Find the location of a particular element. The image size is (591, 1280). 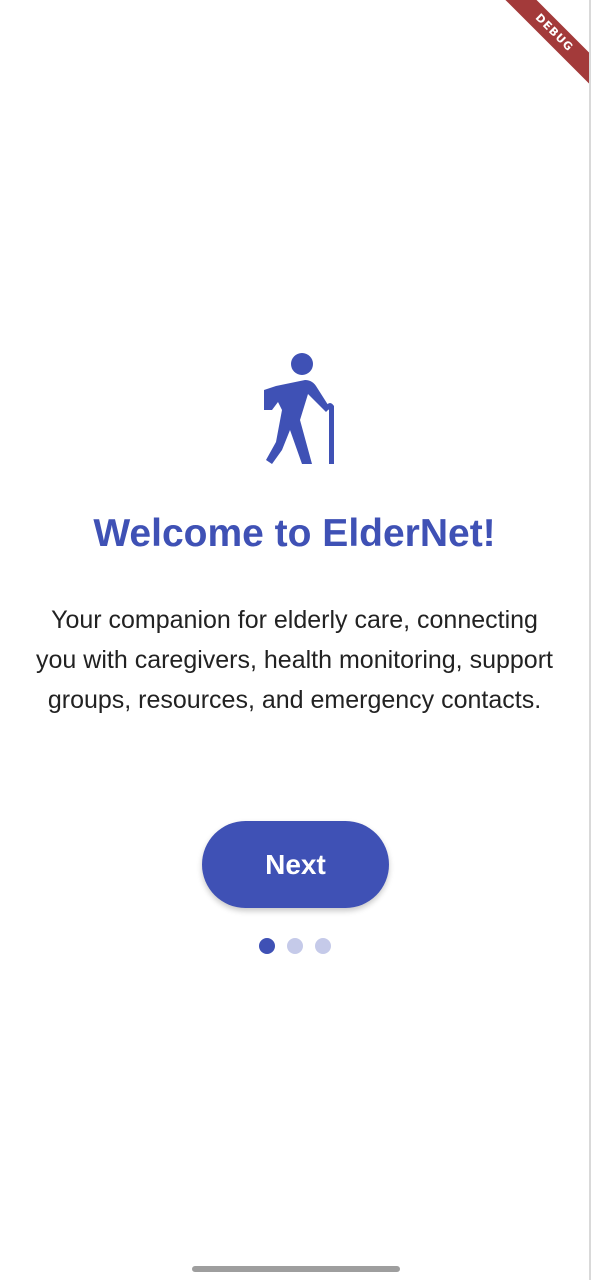

elderly-person-with-cane-icon is located at coordinates (299, 408).